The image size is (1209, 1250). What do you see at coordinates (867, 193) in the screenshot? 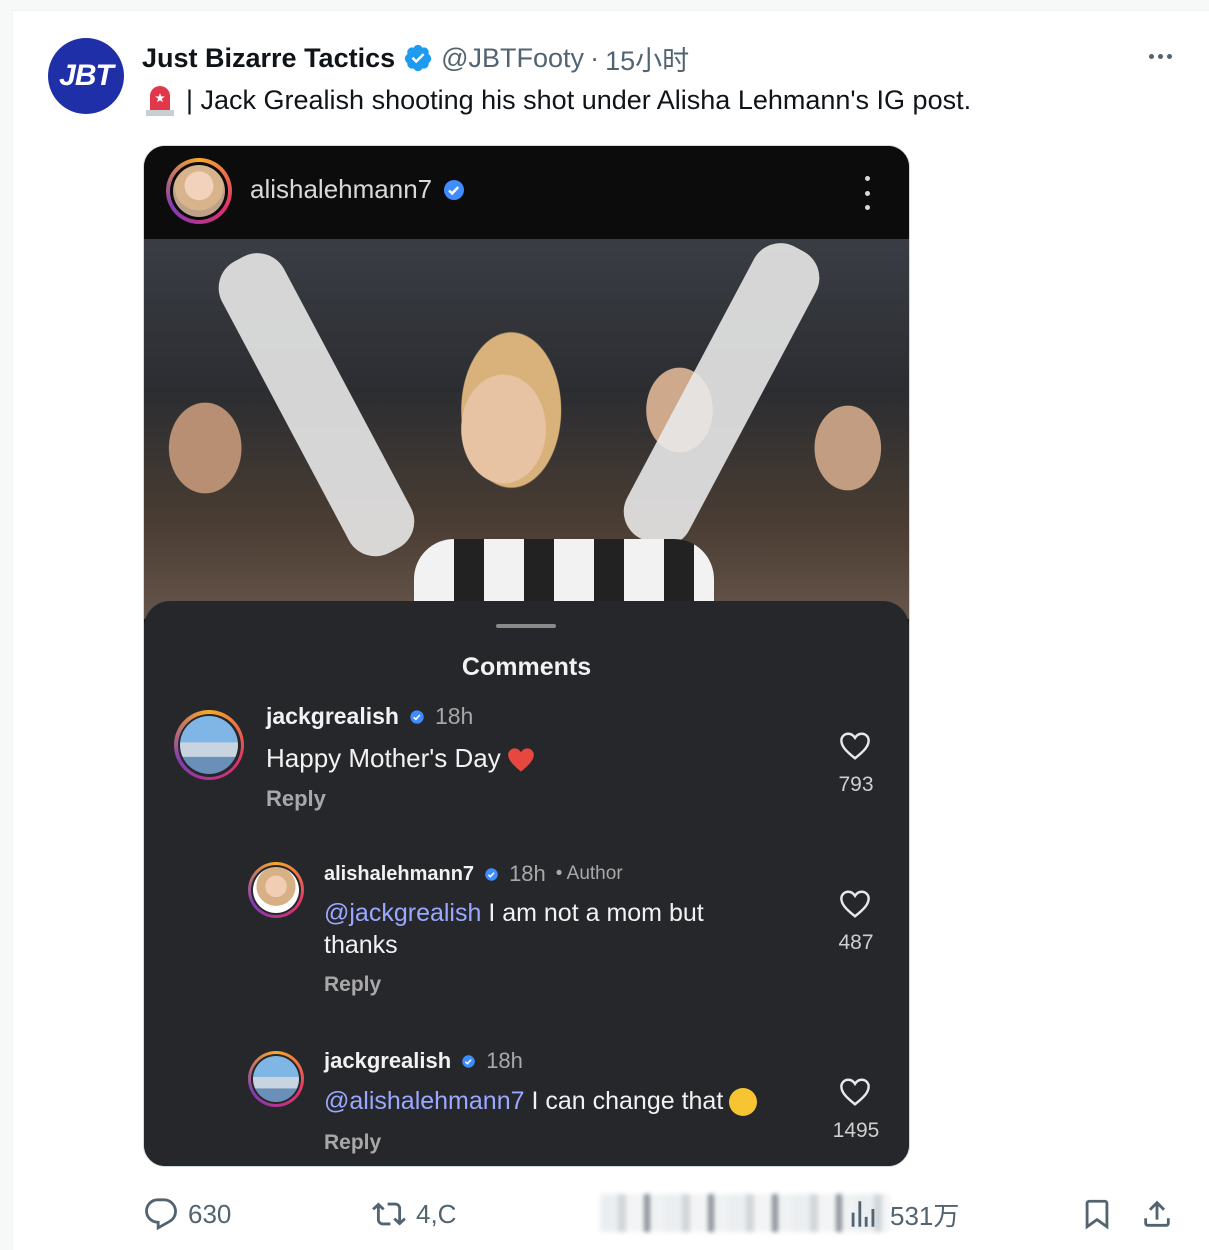
I see `ig-more-vertical-icon` at bounding box center [867, 193].